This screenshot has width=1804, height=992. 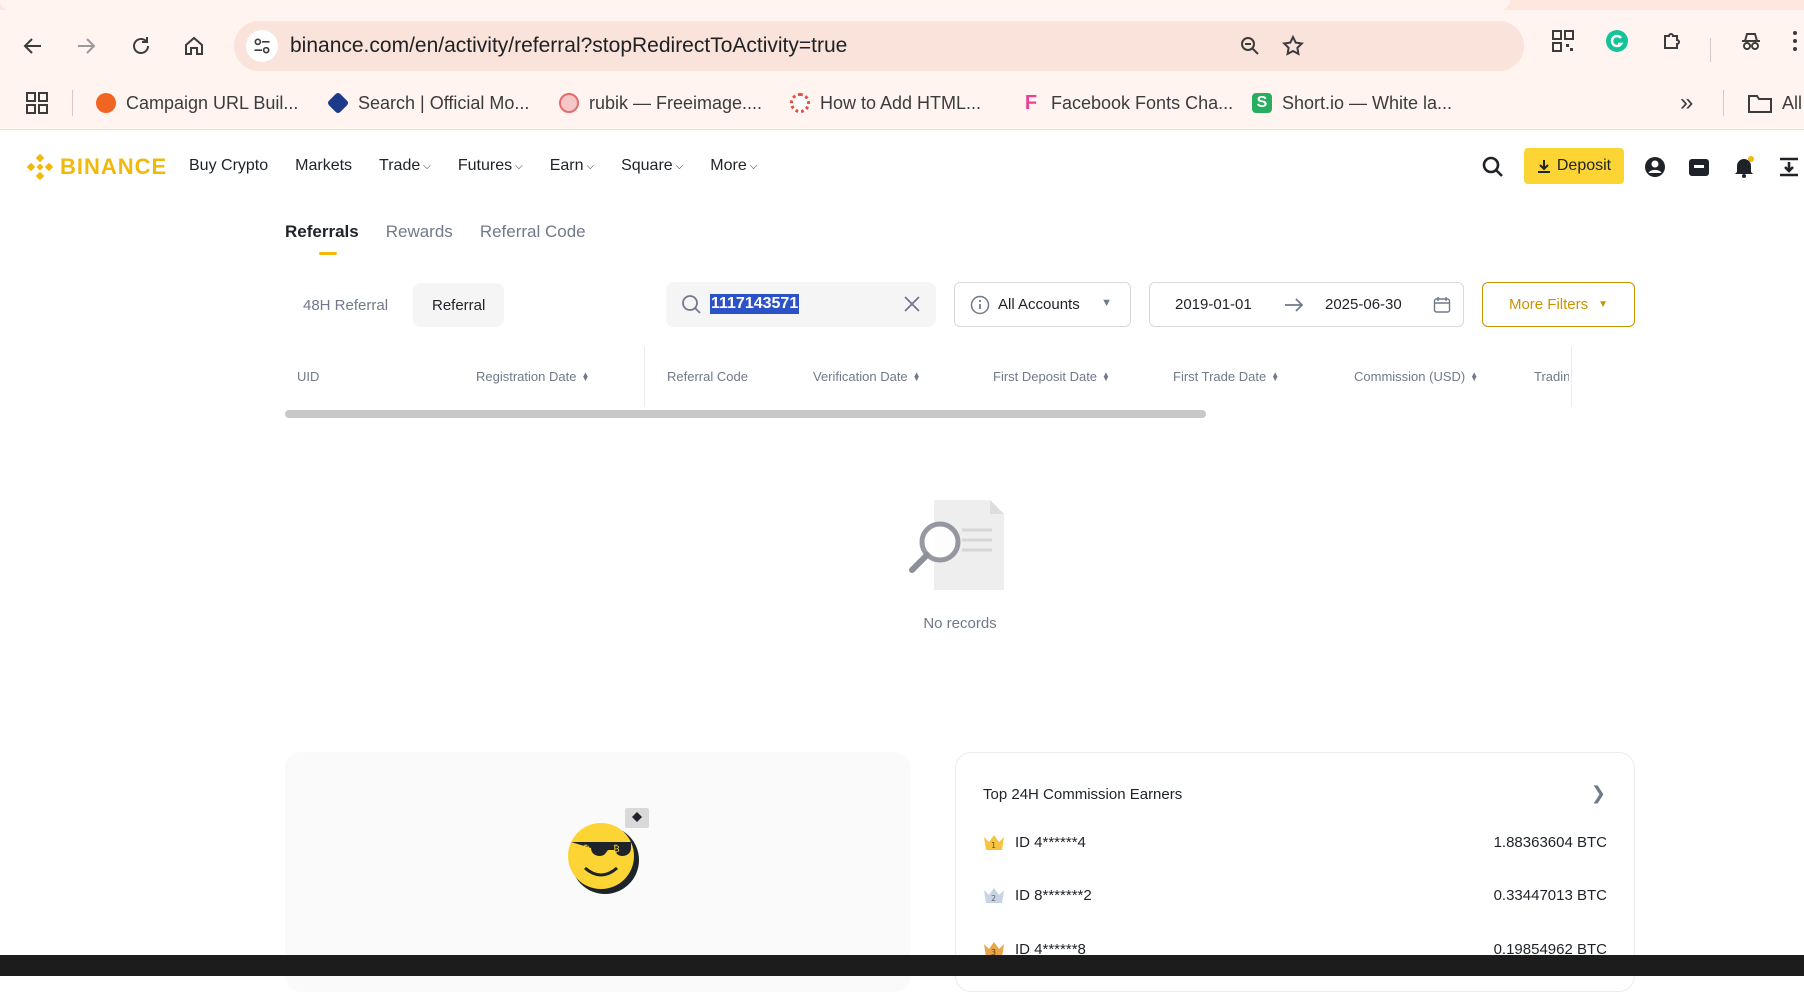 I want to click on column-label: Registration Date, so click(x=526, y=376).